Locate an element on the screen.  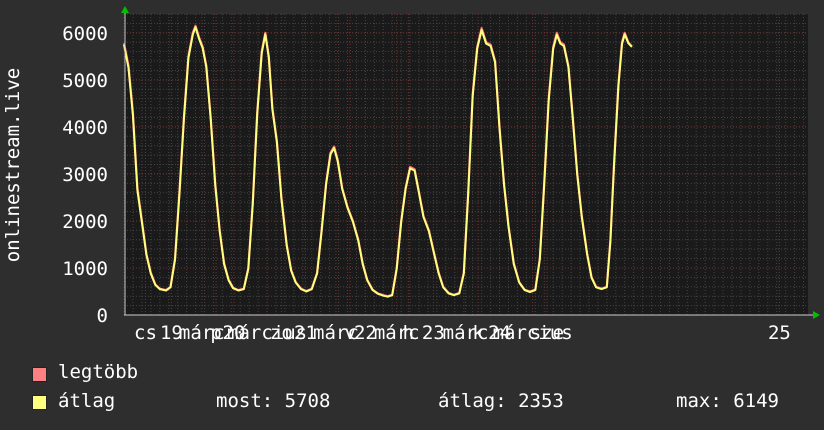
x-tick-label: sze is located at coordinates (547, 333).